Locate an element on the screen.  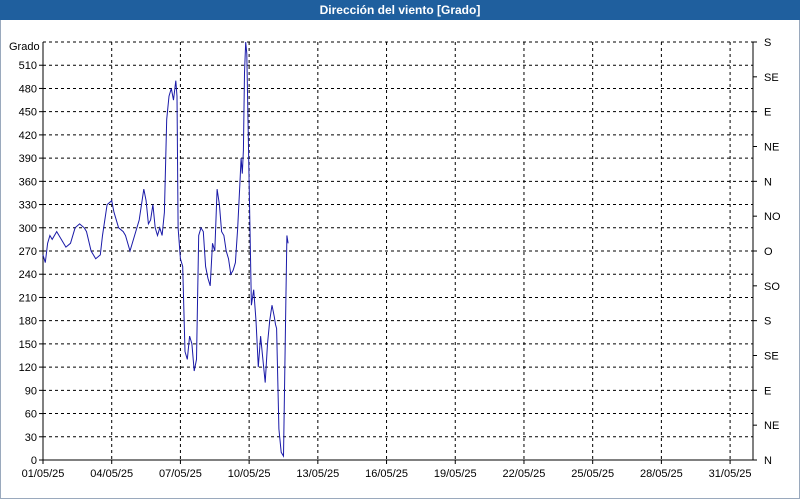
x-tick-label: 28/05/25 is located at coordinates (661, 474).